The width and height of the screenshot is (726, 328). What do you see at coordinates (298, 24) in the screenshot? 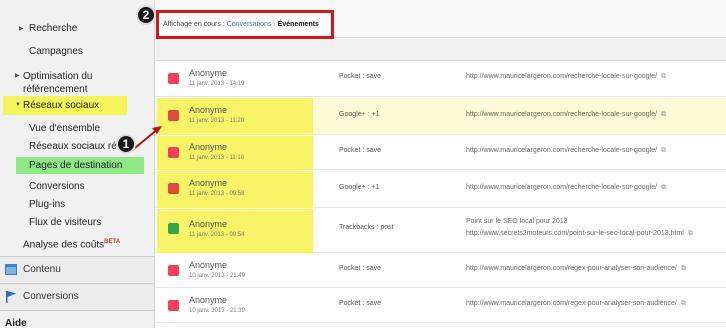
I see `breadcrumb-current: Événements` at bounding box center [298, 24].